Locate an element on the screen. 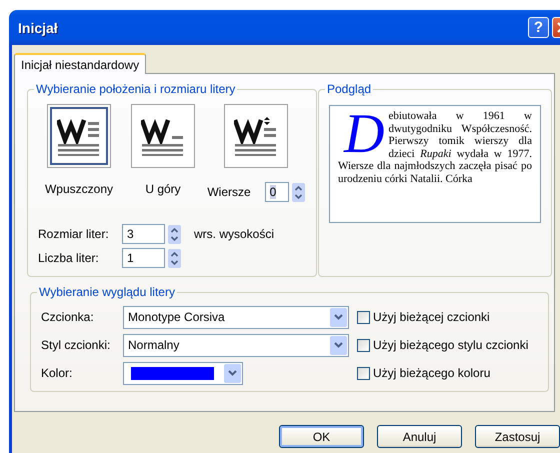 The height and width of the screenshot is (453, 560). unit-label: wrs. wysokości is located at coordinates (234, 234).